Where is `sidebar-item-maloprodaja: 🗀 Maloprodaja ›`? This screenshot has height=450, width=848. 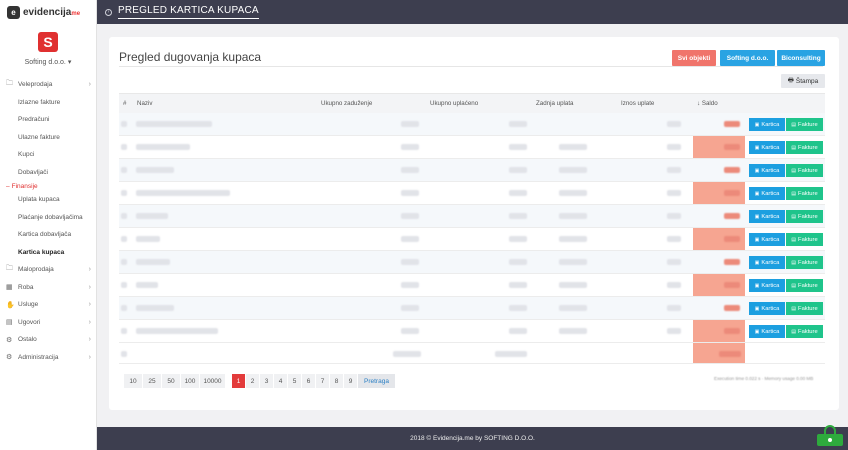
sidebar-item-maloprodaja: 🗀 Maloprodaja › is located at coordinates (48, 270).